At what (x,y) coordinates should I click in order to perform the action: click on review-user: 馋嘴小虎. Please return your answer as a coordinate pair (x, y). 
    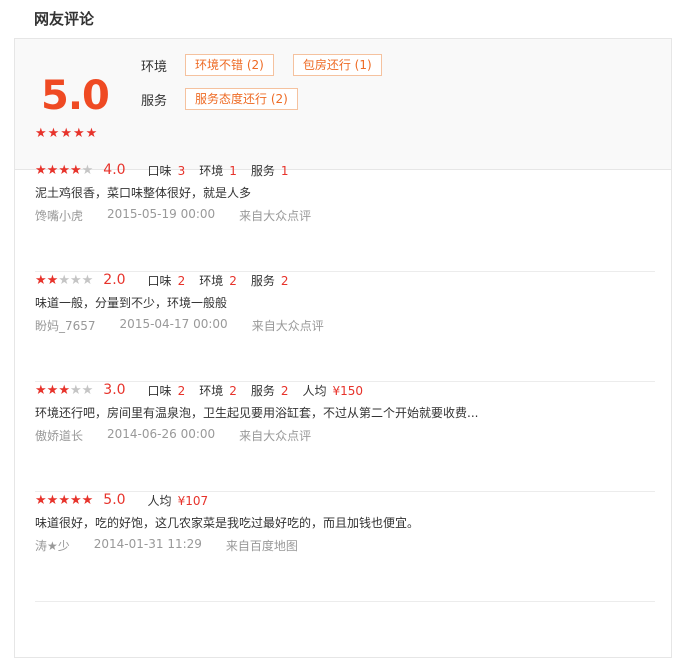
    Looking at the image, I should click on (59, 216).